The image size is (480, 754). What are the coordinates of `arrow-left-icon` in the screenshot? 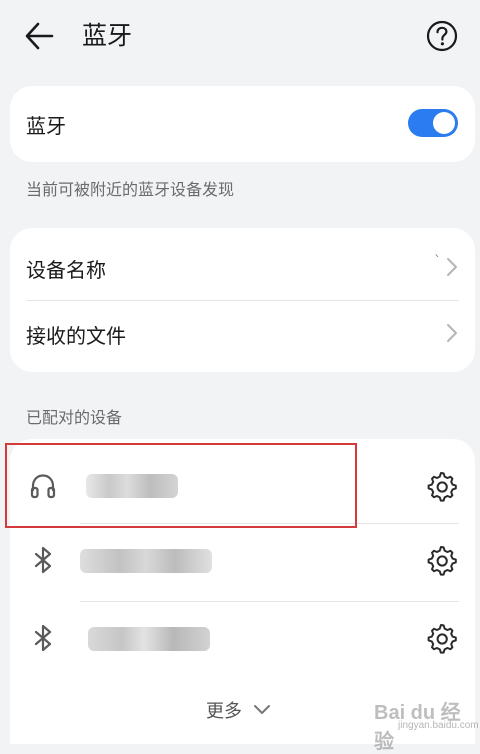 It's located at (39, 36).